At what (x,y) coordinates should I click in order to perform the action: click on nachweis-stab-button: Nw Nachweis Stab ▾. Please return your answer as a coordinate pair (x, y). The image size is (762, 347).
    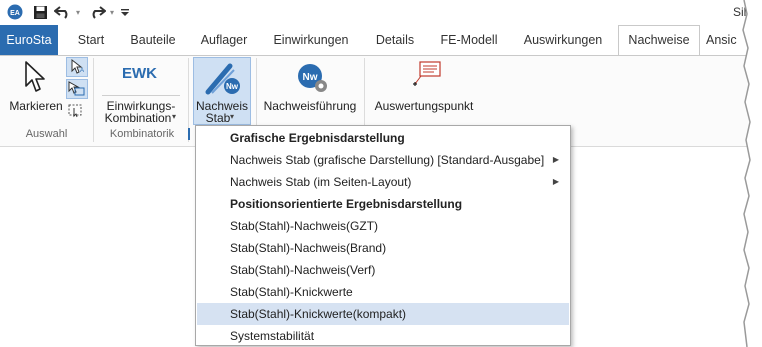
    Looking at the image, I should click on (222, 91).